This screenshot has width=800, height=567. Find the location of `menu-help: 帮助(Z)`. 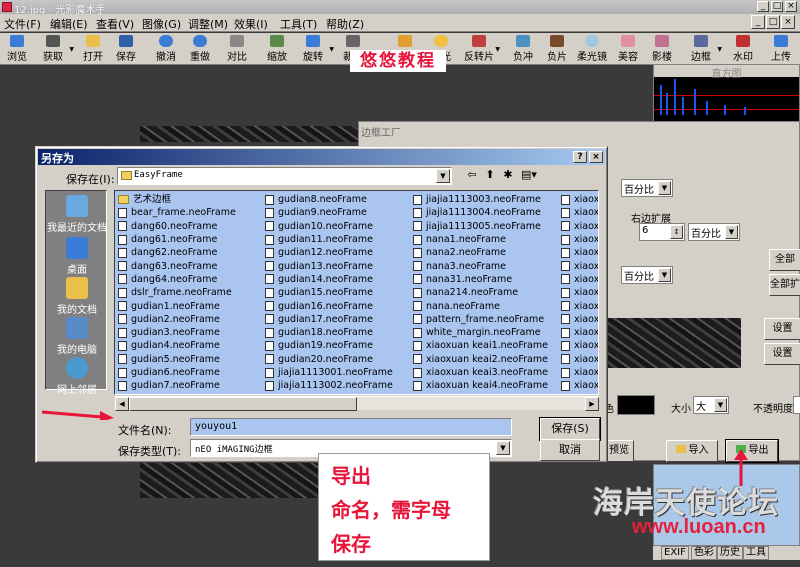

menu-help: 帮助(Z) is located at coordinates (345, 24).